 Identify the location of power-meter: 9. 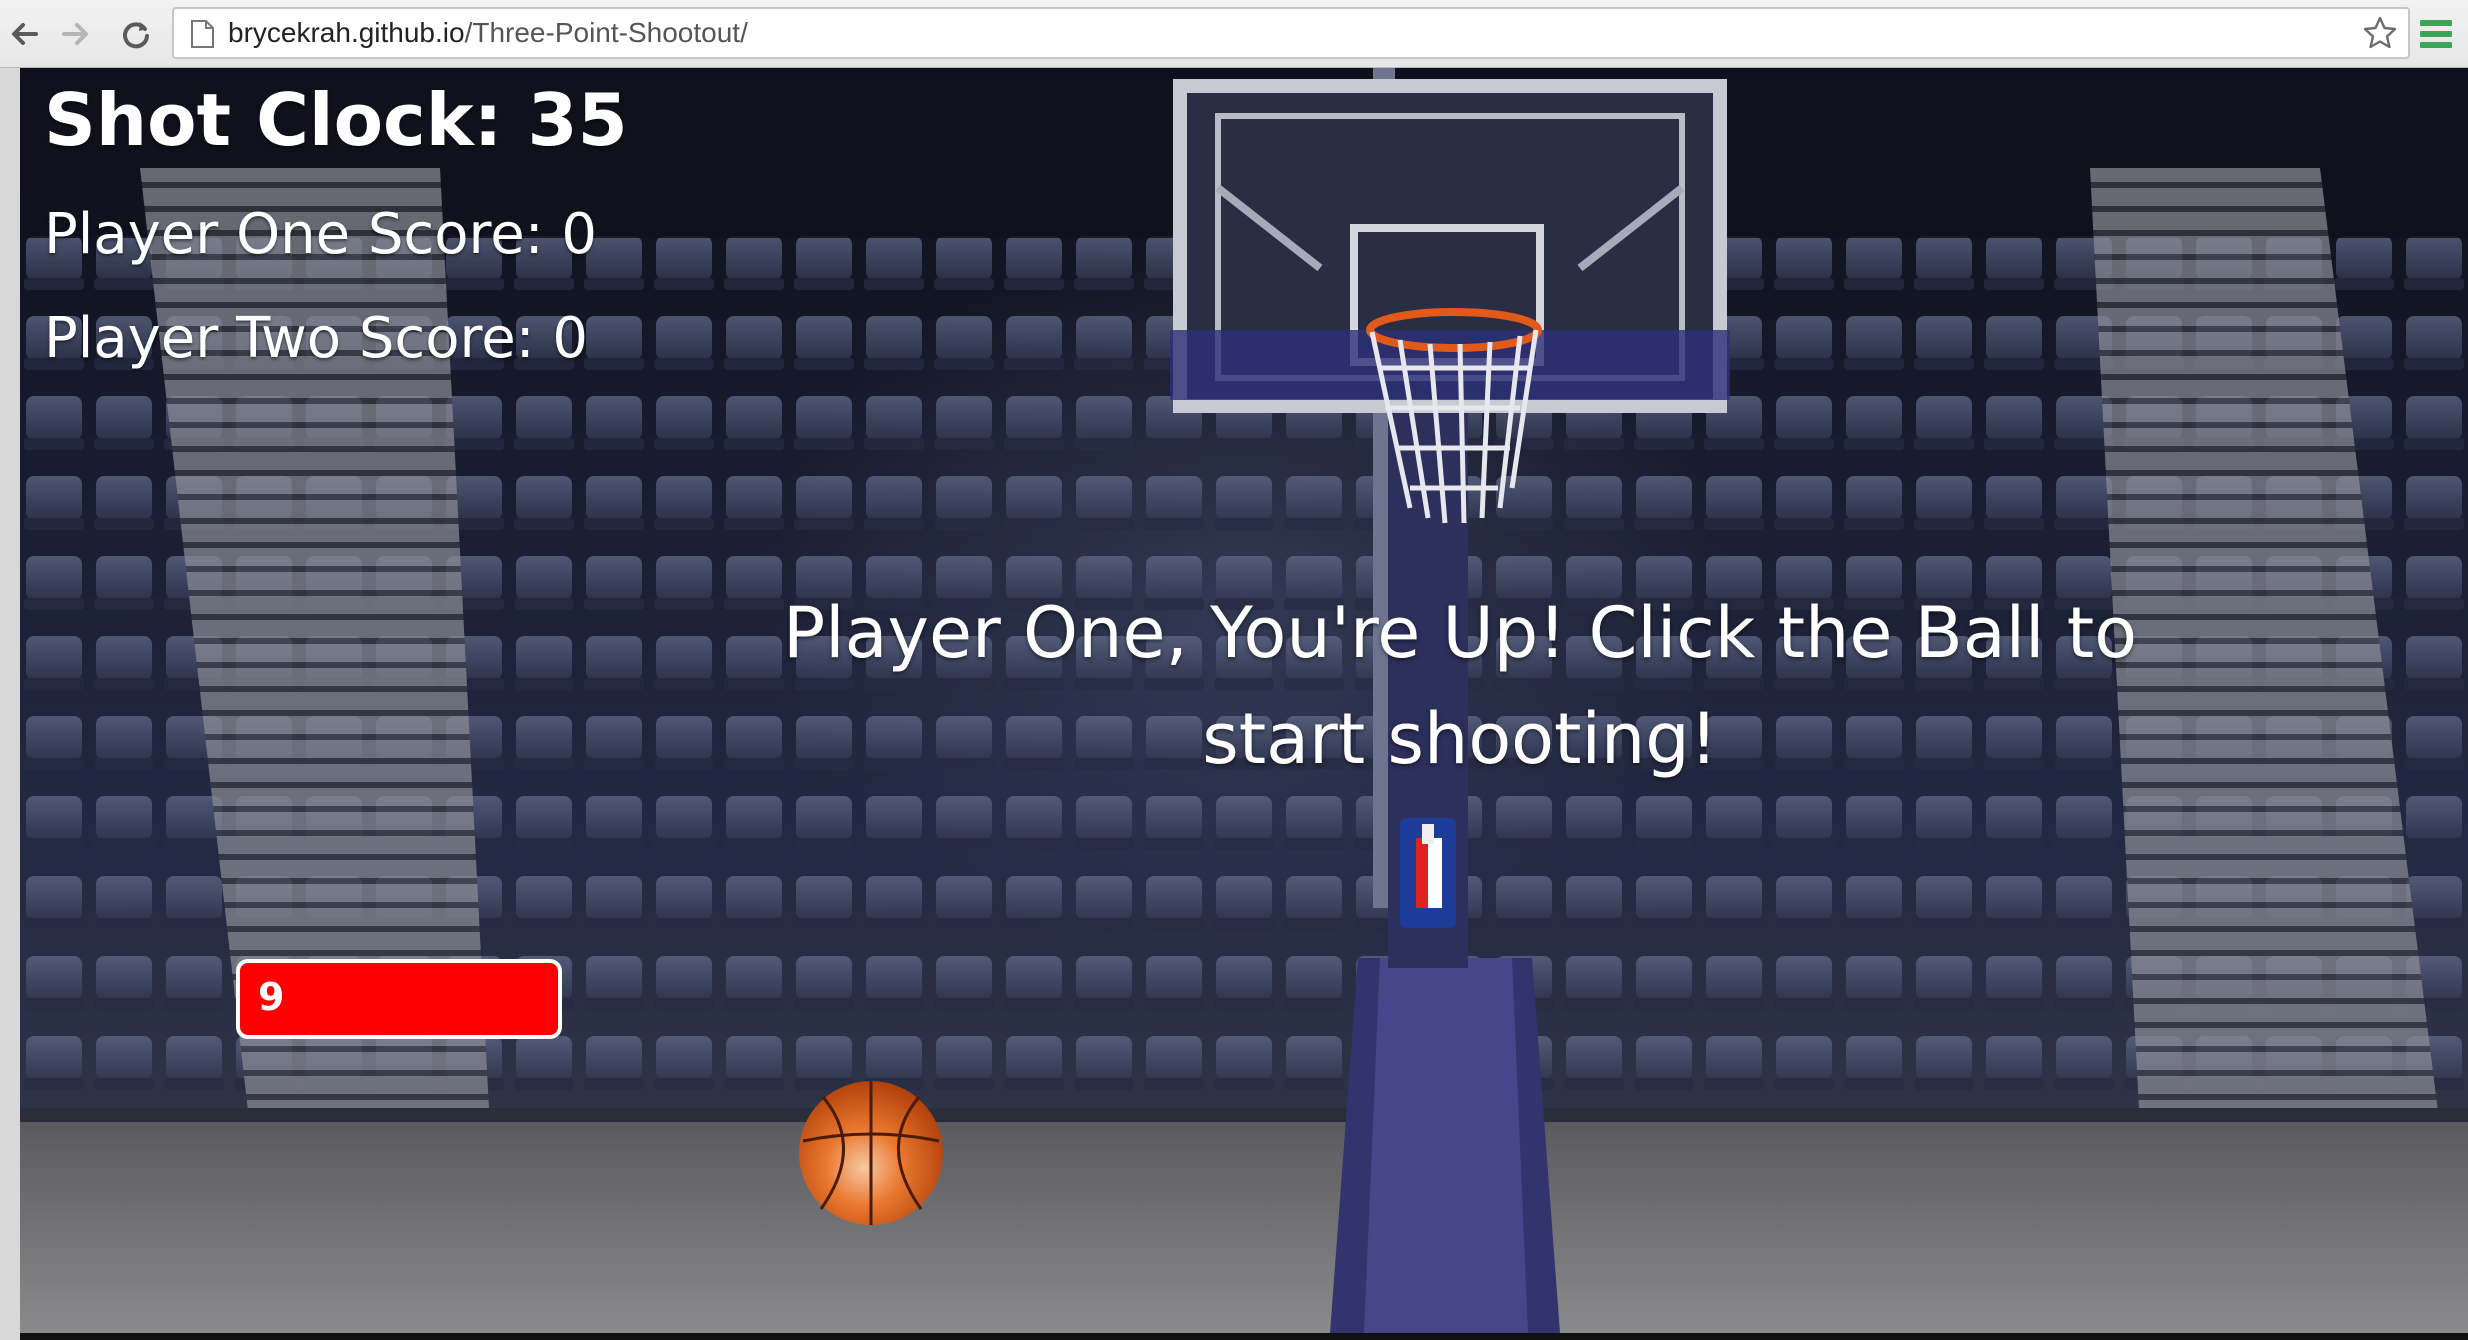
(399, 999).